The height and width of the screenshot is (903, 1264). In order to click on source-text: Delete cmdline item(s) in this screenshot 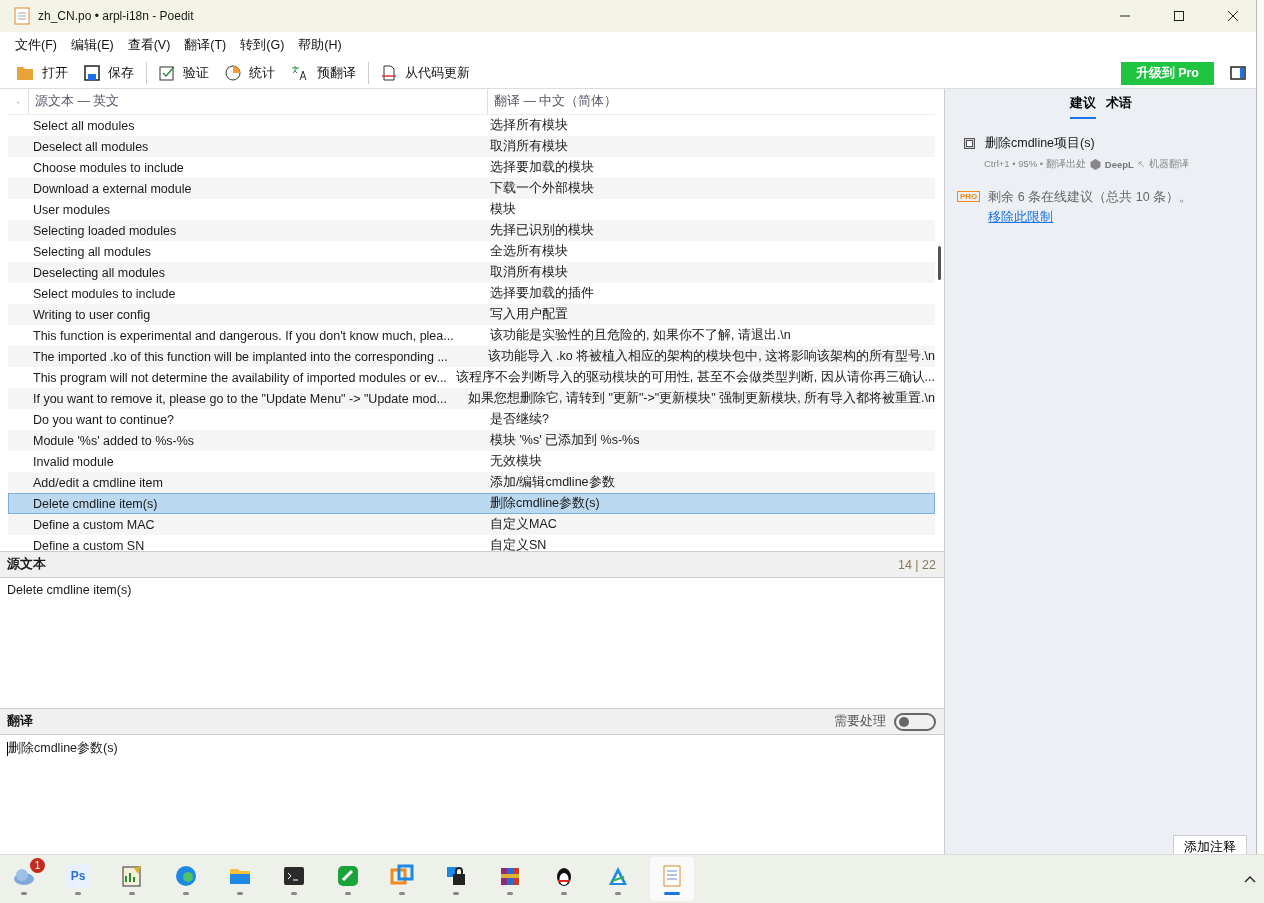, I will do `click(69, 590)`.